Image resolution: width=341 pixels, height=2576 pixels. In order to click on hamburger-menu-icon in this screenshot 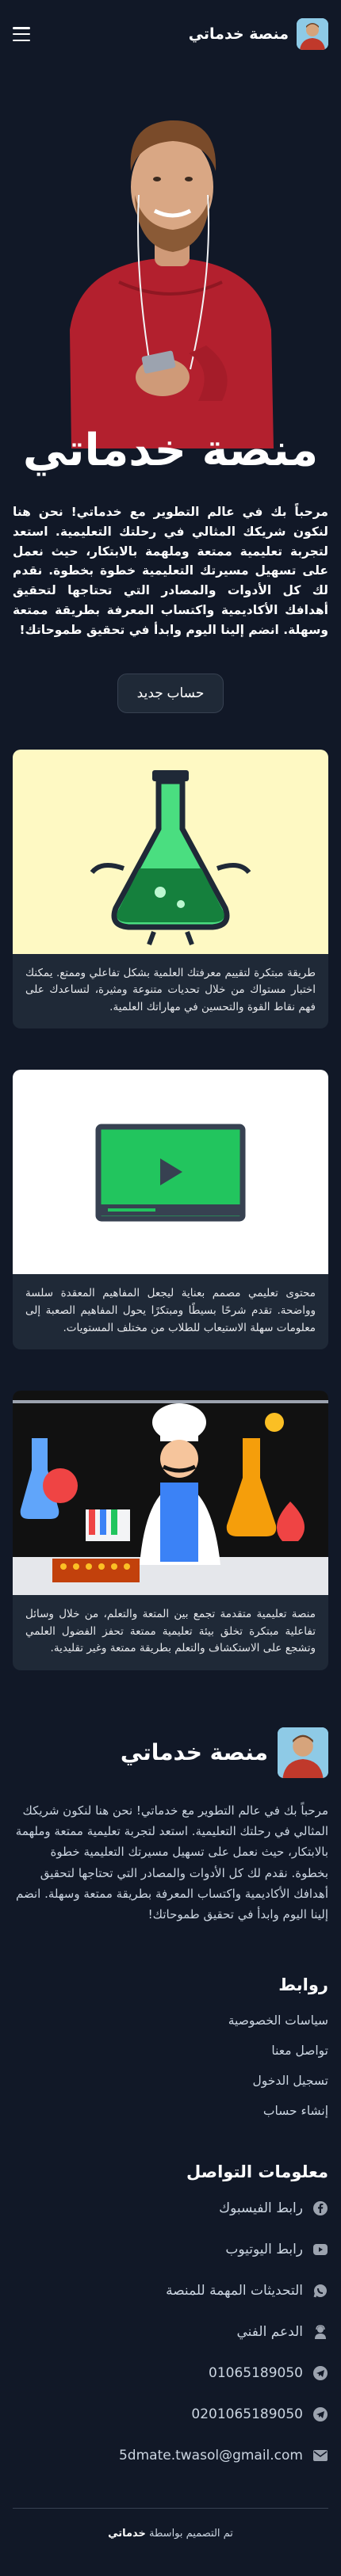, I will do `click(21, 34)`.